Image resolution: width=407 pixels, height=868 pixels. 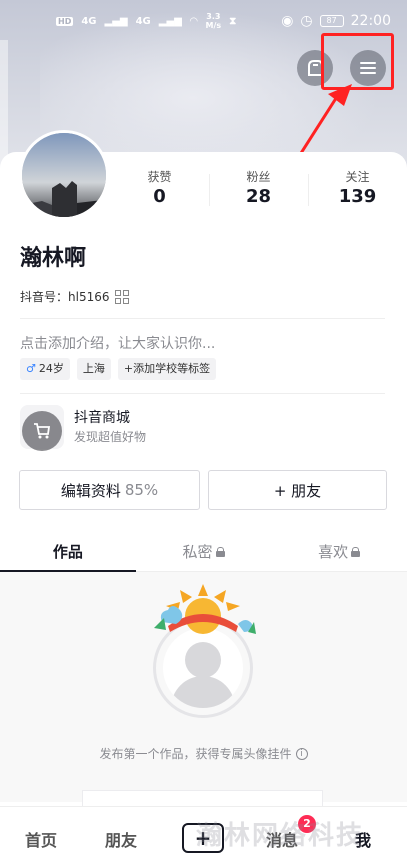 I want to click on age-text: 24岁, so click(x=51, y=368).